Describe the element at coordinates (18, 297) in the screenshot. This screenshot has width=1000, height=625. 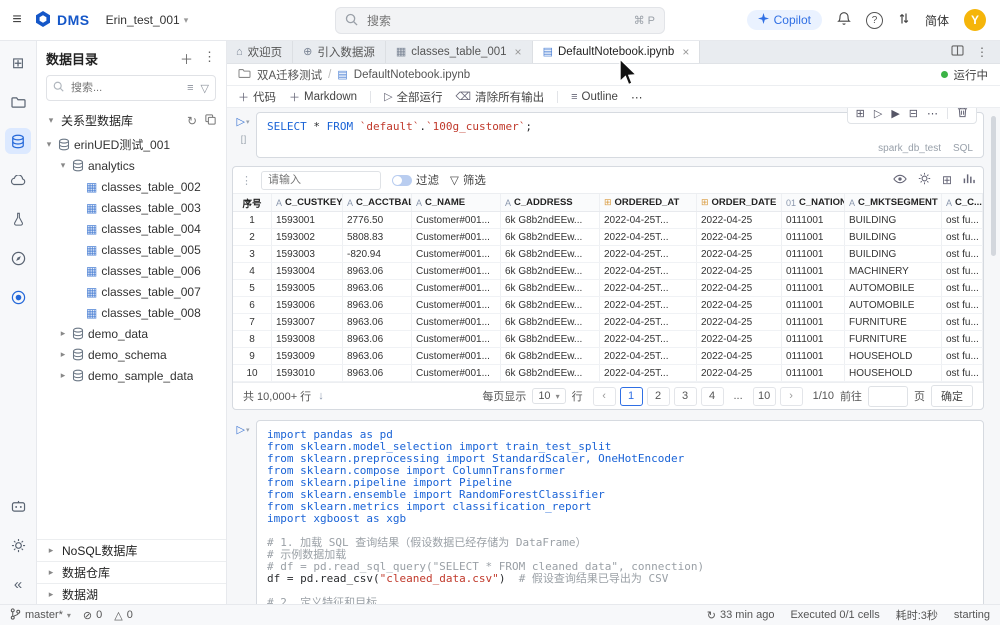
I see `integration-icon` at that location.